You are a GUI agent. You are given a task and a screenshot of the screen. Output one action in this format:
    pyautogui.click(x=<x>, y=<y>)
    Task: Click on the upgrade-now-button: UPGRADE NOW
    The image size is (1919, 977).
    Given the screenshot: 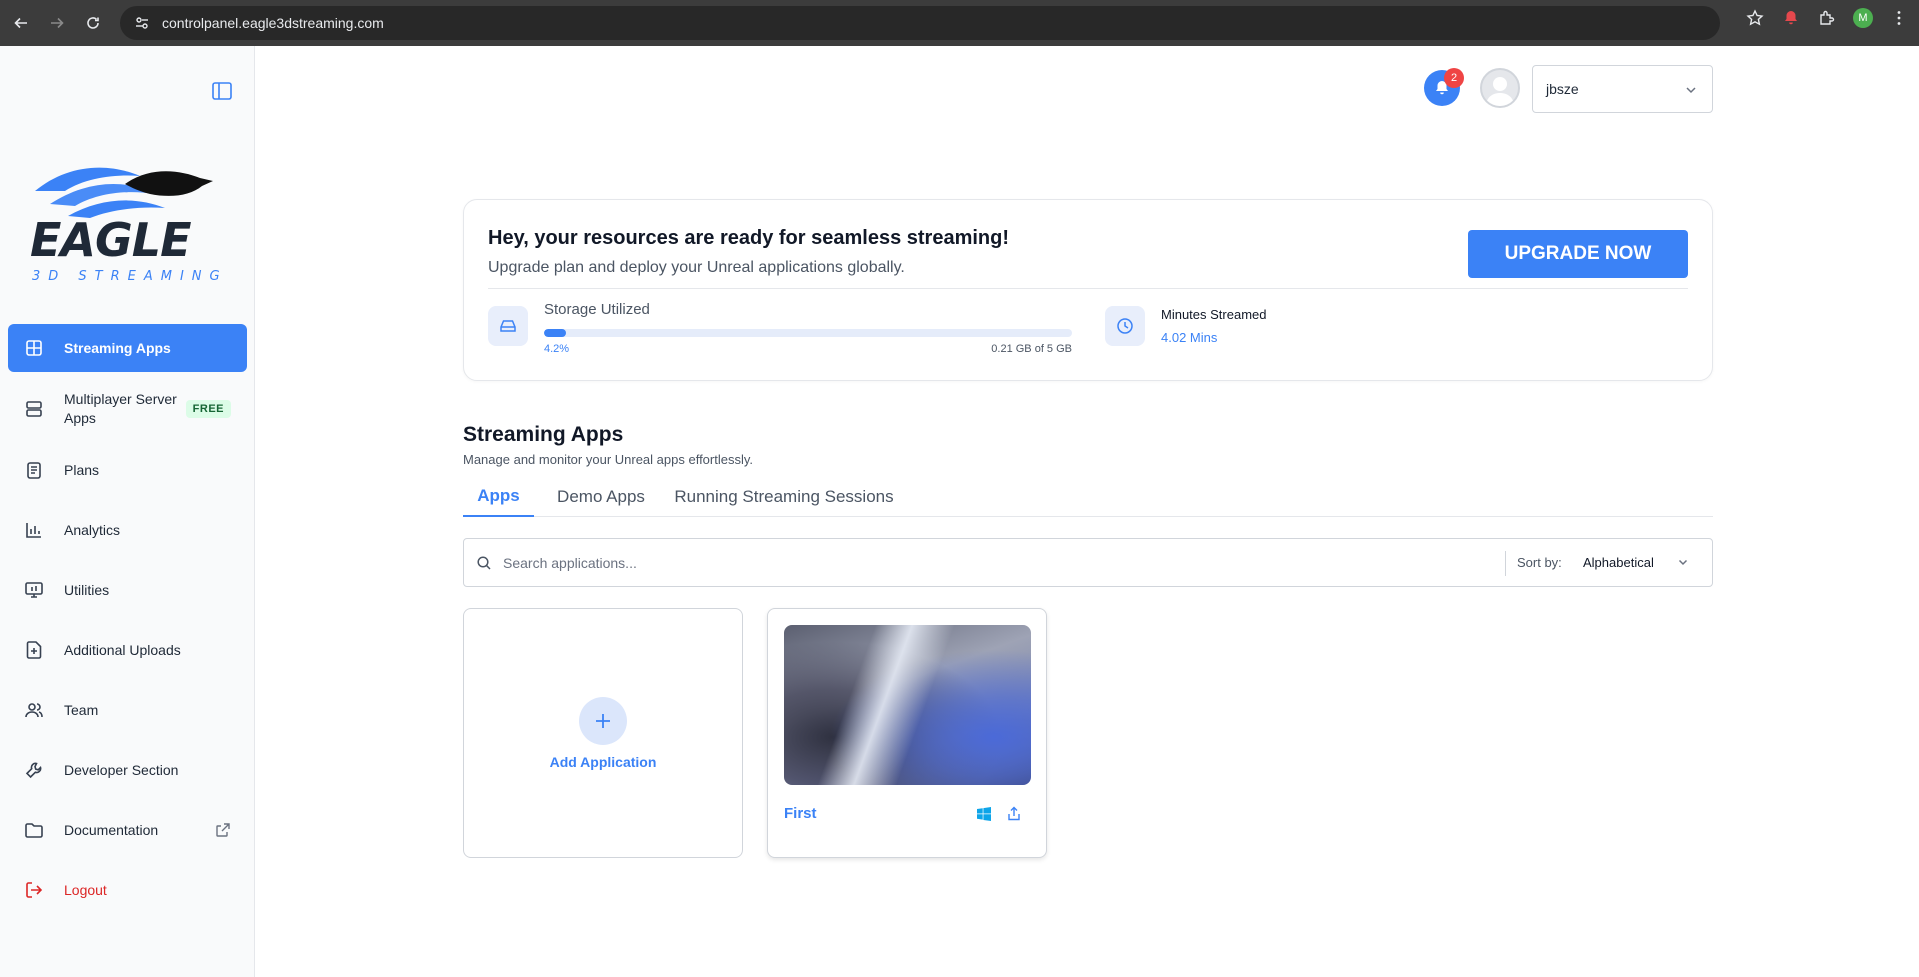 What is the action you would take?
    pyautogui.click(x=1578, y=254)
    